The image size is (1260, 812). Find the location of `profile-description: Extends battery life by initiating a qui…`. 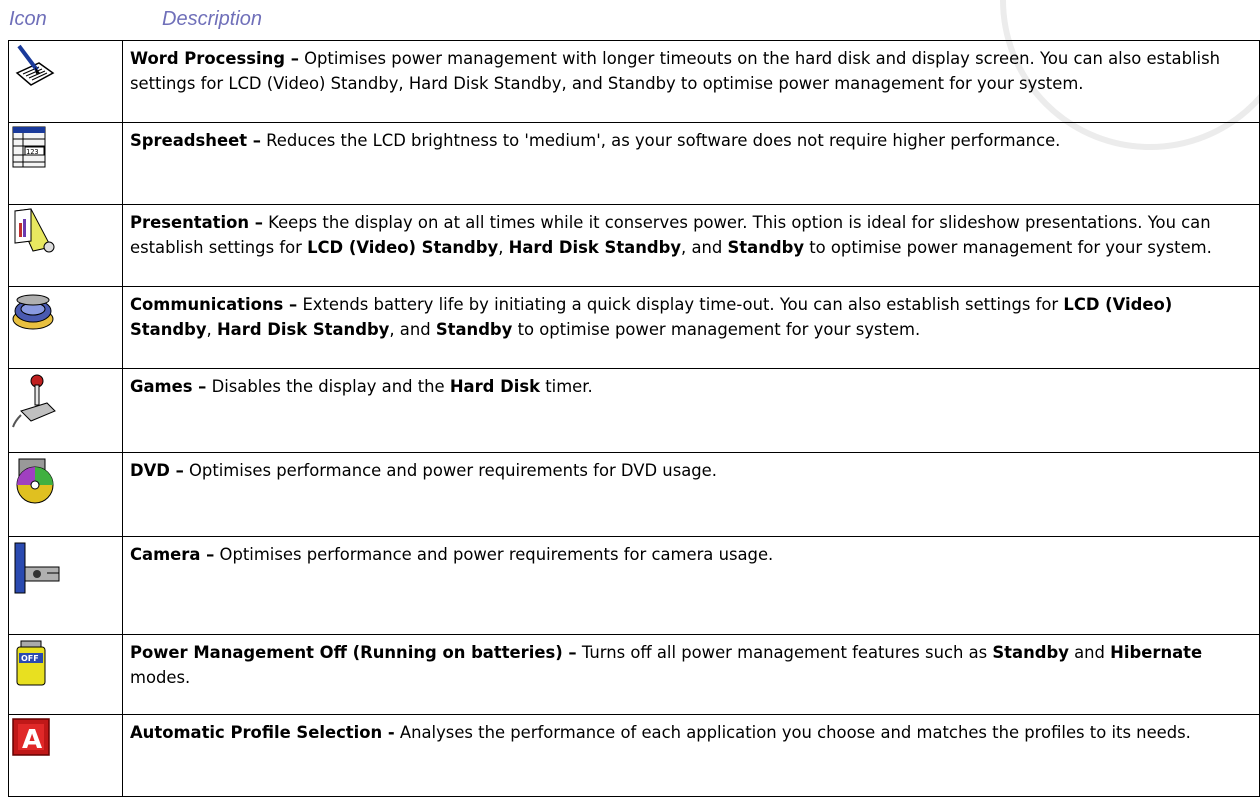

profile-description: Extends battery life by initiating a qui… is located at coordinates (680, 304).